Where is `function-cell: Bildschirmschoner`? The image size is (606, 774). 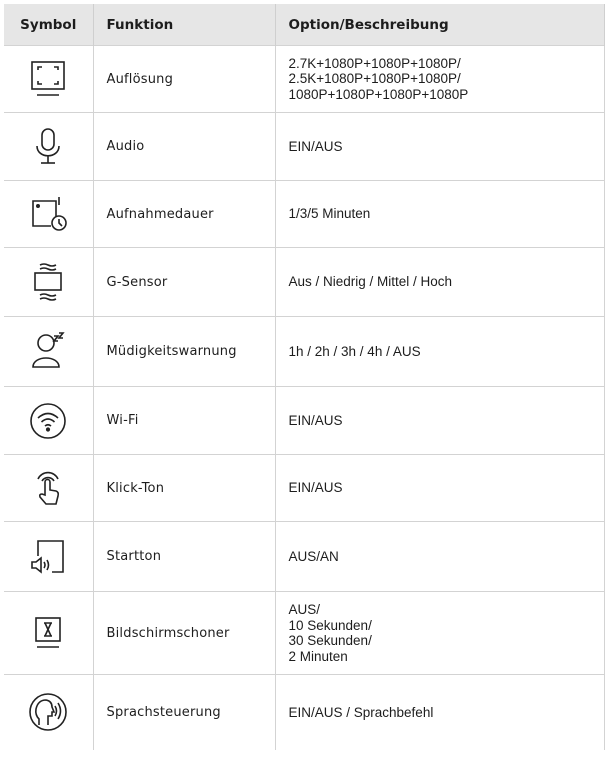 function-cell: Bildschirmschoner is located at coordinates (184, 633).